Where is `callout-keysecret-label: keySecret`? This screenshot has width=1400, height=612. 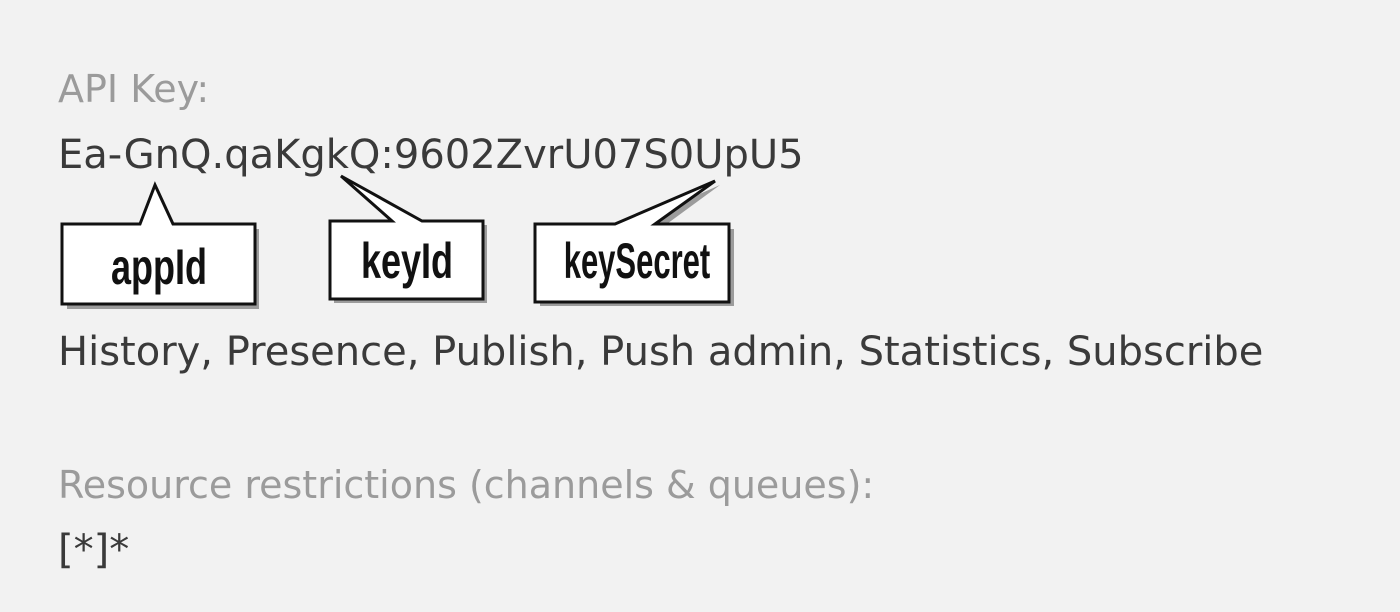 callout-keysecret-label: keySecret is located at coordinates (637, 261).